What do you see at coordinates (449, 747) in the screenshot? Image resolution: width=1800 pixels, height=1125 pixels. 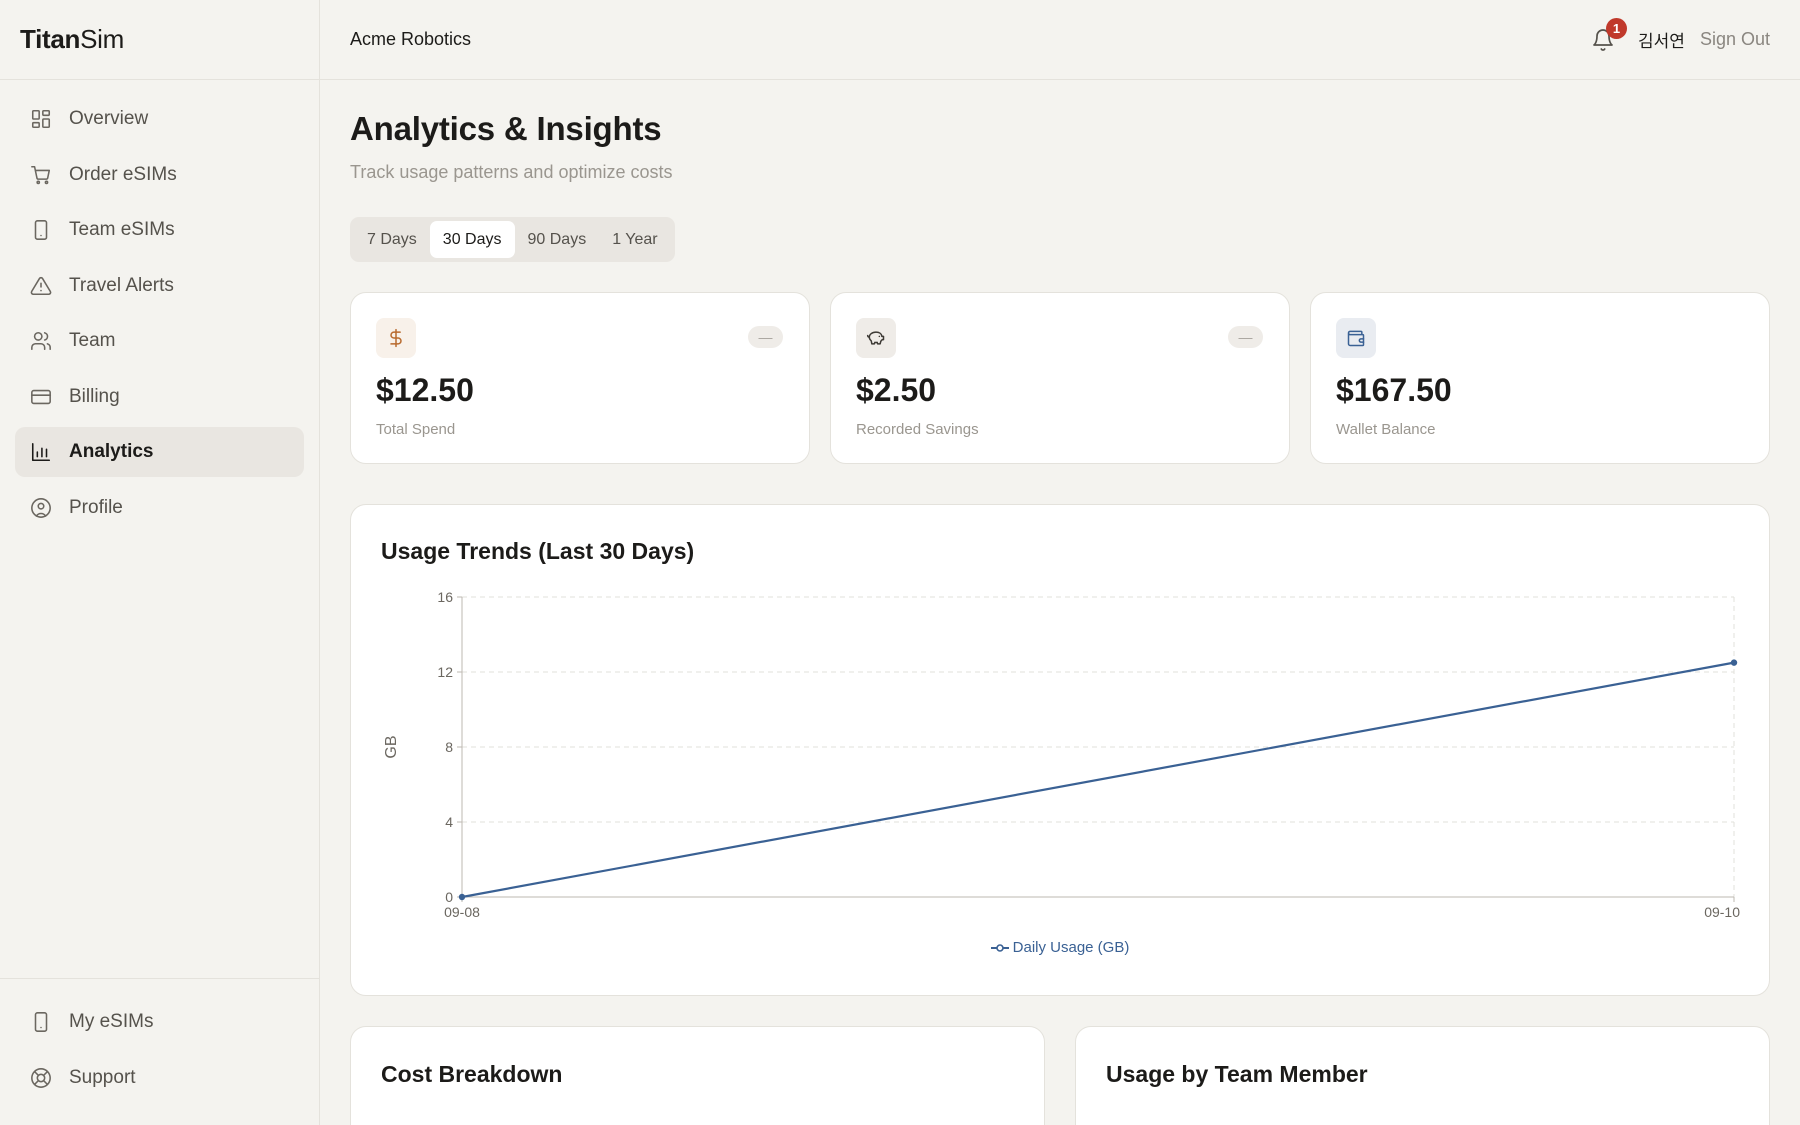 I see `y-tick-label: 8` at bounding box center [449, 747].